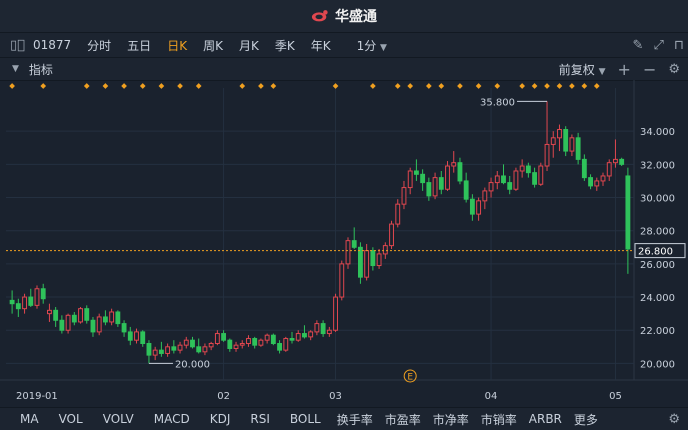 The width and height of the screenshot is (688, 430). I want to click on tab-indicator-3: MACD, so click(172, 419).